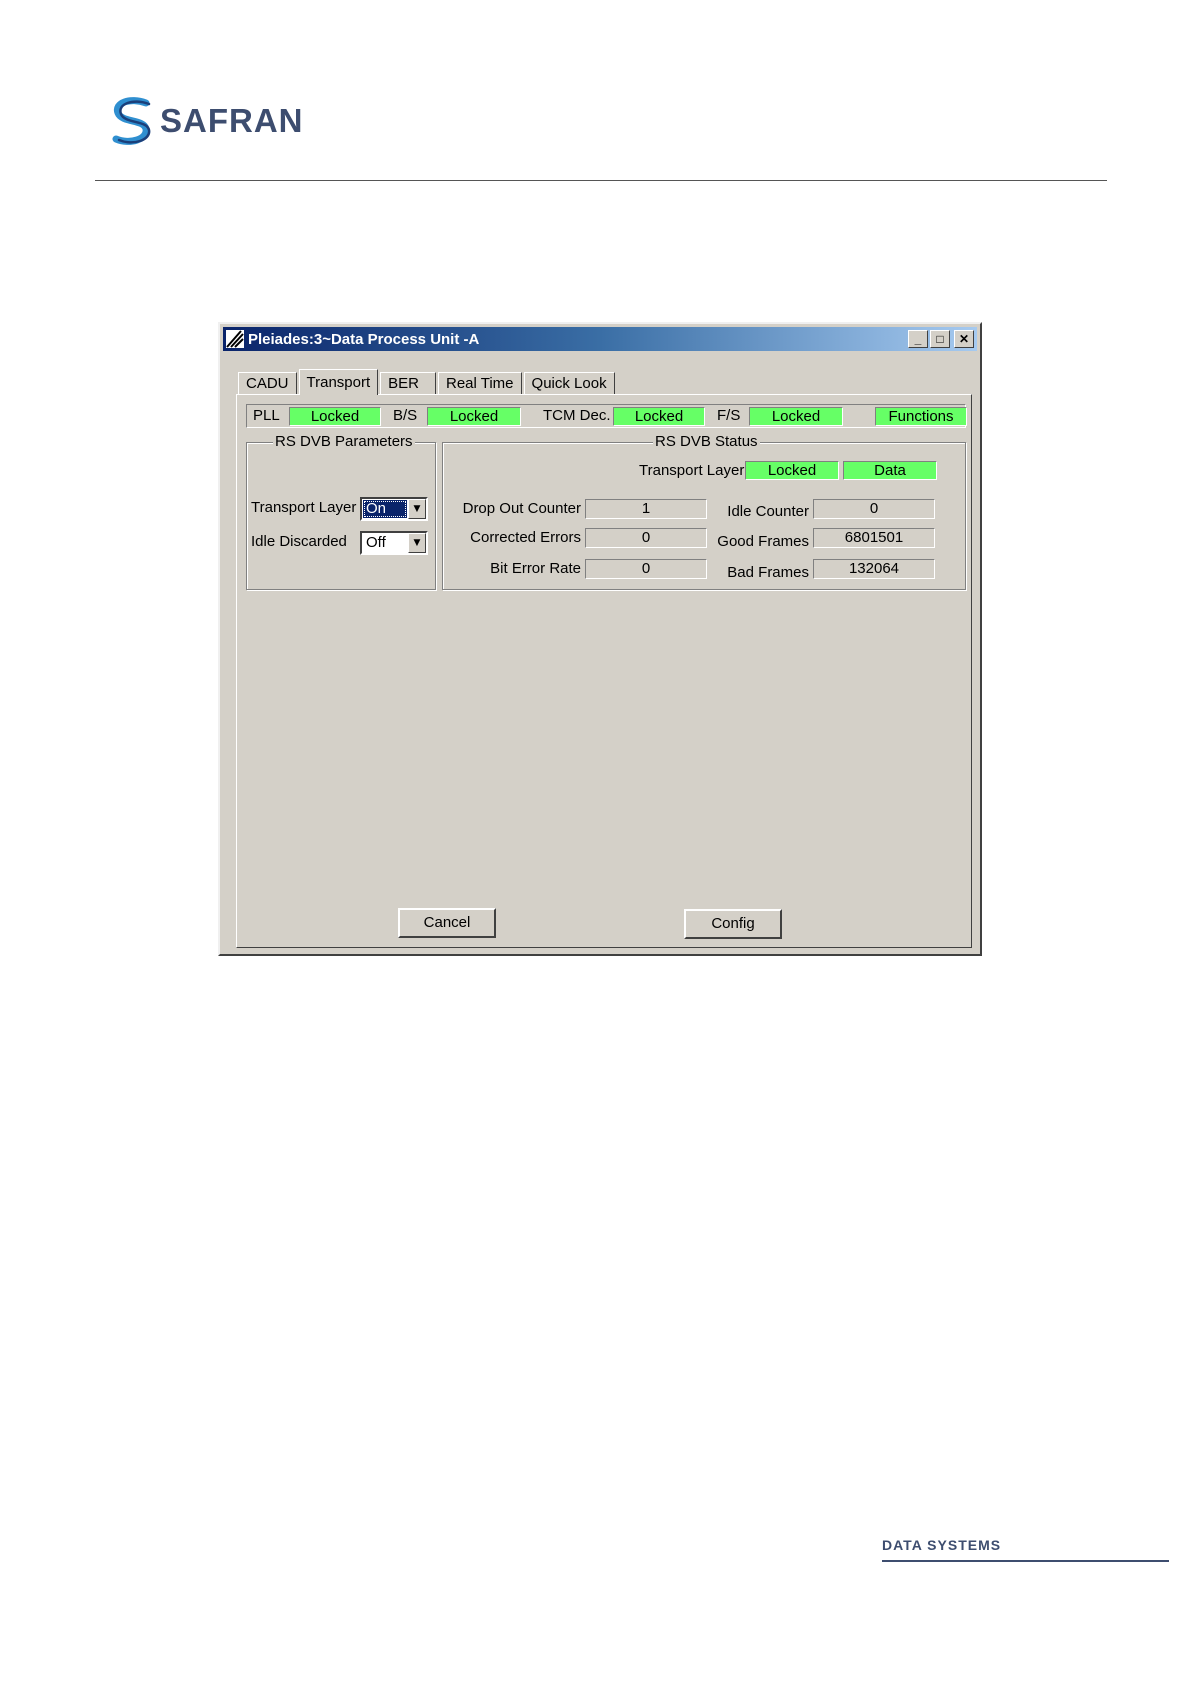  I want to click on transport-layer-select-value: On, so click(385, 509).